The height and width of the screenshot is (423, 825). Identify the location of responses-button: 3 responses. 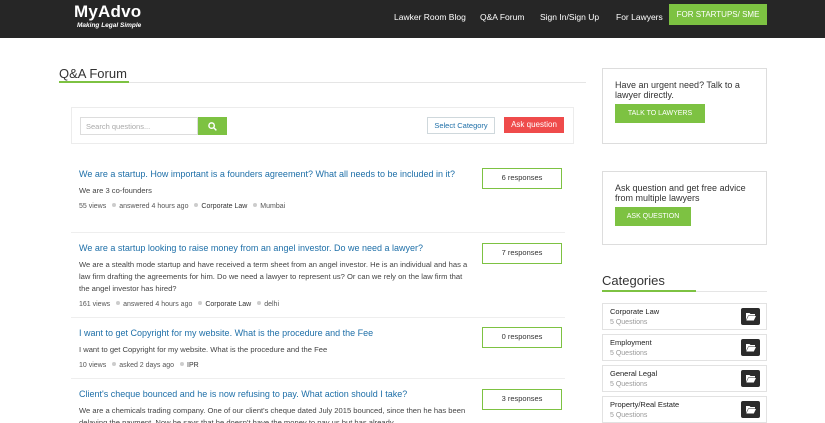
(522, 399).